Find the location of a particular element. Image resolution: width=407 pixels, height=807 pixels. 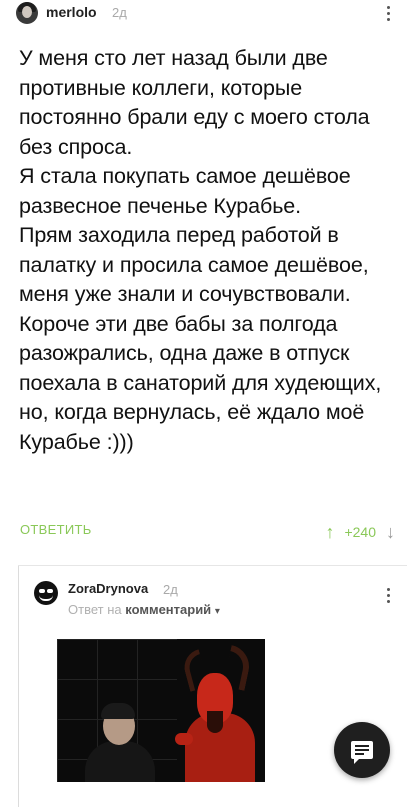

arrow-down-icon: ↓ is located at coordinates (390, 532).